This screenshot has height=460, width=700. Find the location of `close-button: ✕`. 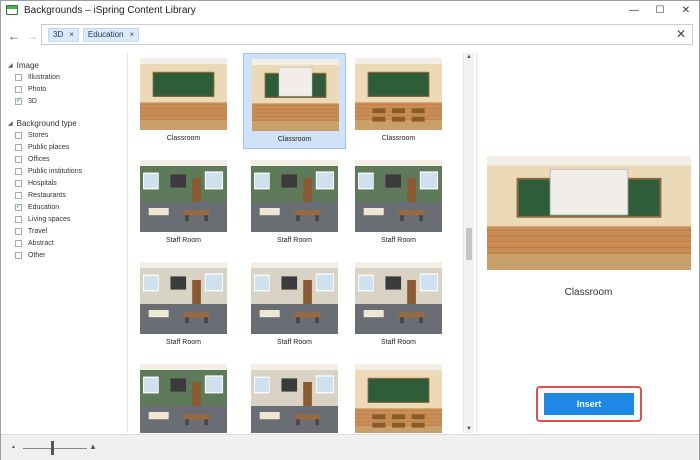

close-button: ✕ is located at coordinates (686, 10).